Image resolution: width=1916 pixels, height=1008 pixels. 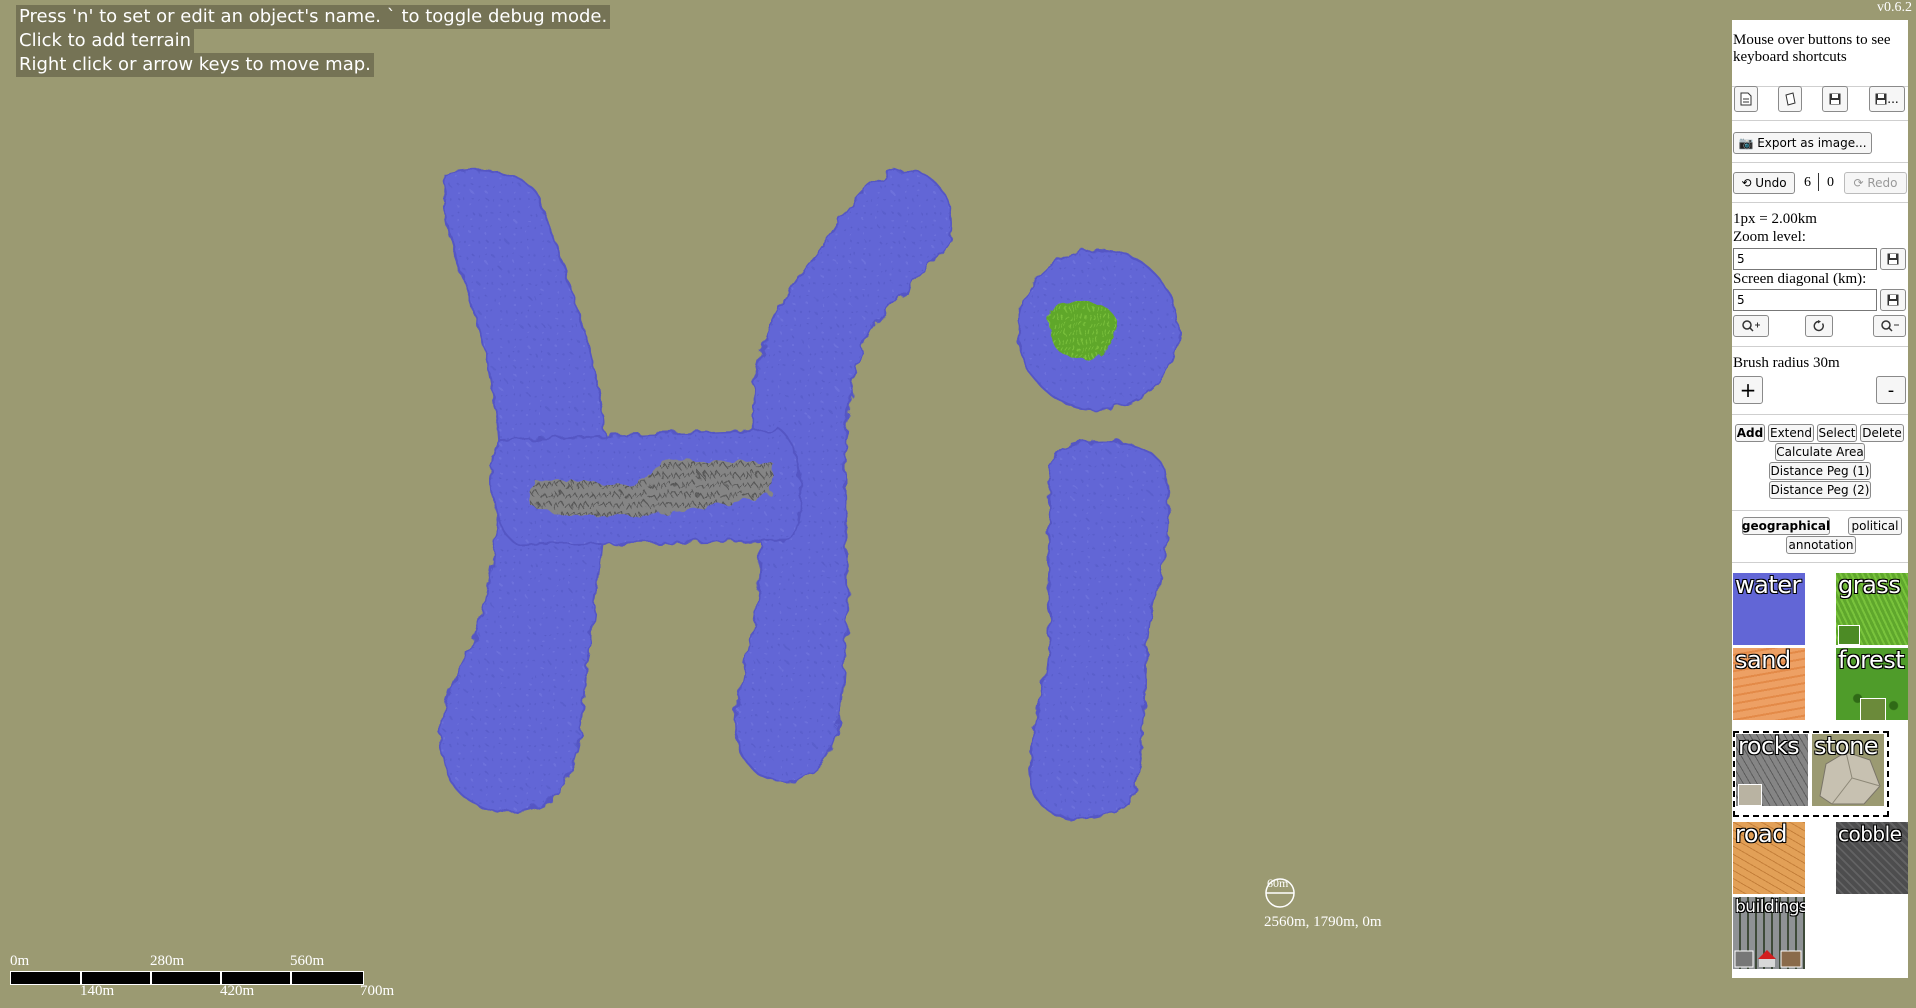 I want to click on terrain-grass-label: grass, so click(x=1869, y=586).